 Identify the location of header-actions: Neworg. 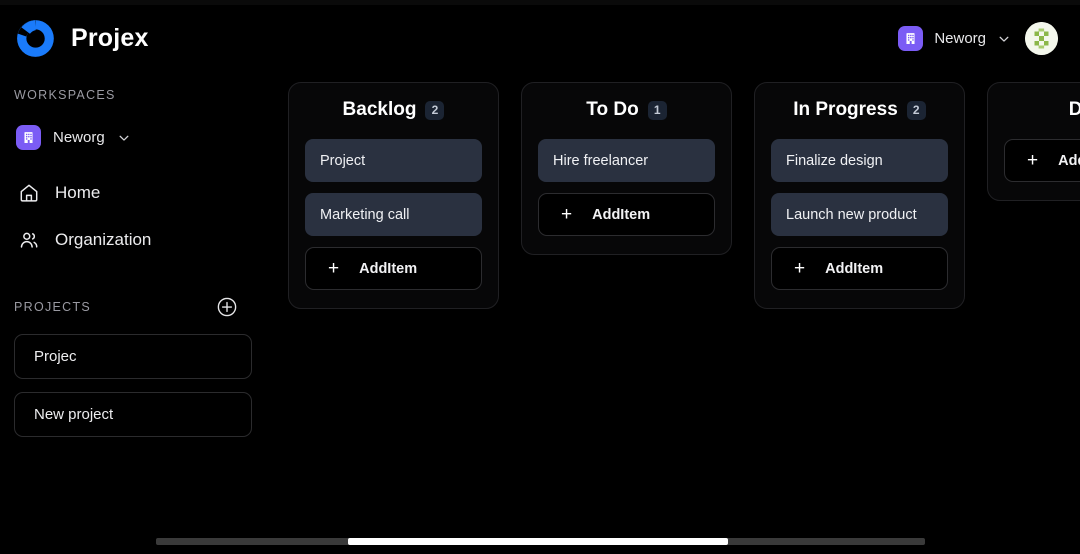
(978, 38).